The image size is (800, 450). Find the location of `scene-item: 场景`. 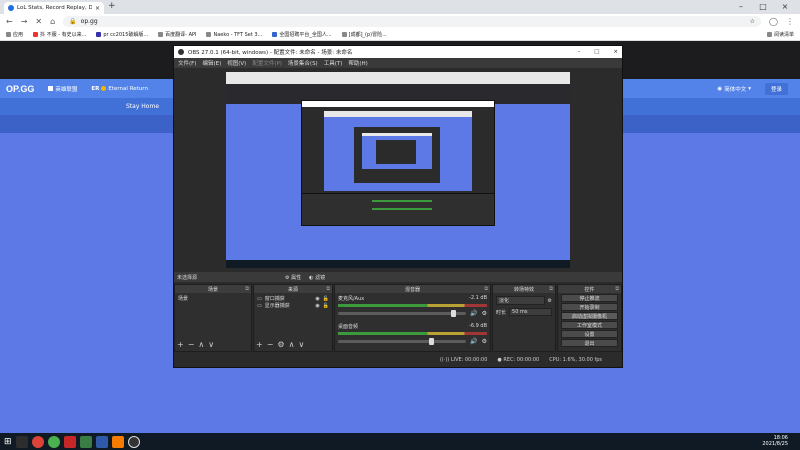

scene-item: 场景 is located at coordinates (213, 298).